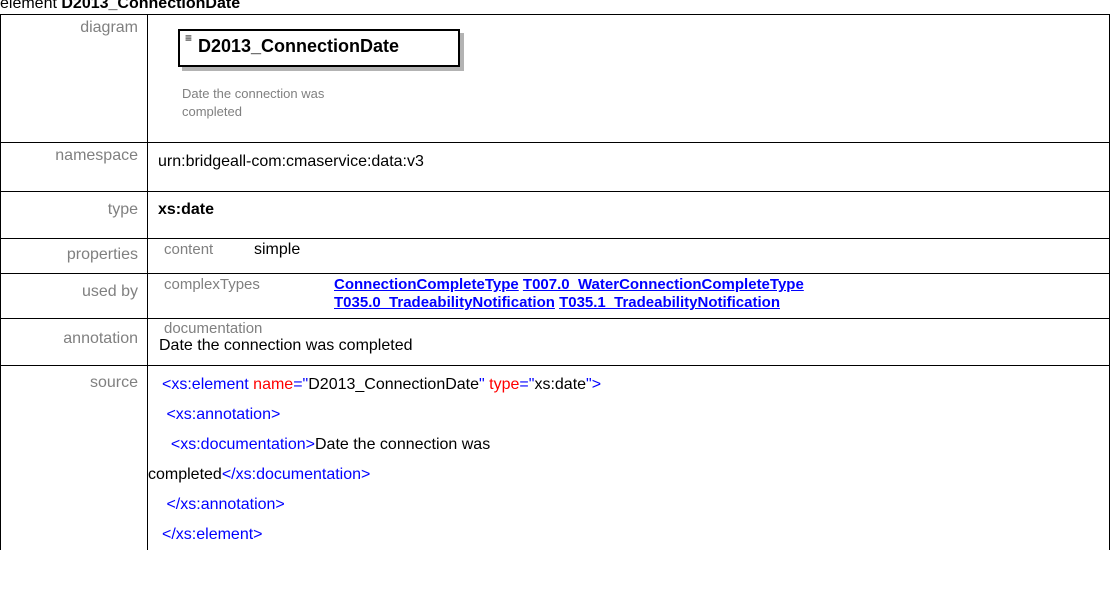 Image resolution: width=1110 pixels, height=590 pixels. I want to click on label-type: type, so click(74, 215).